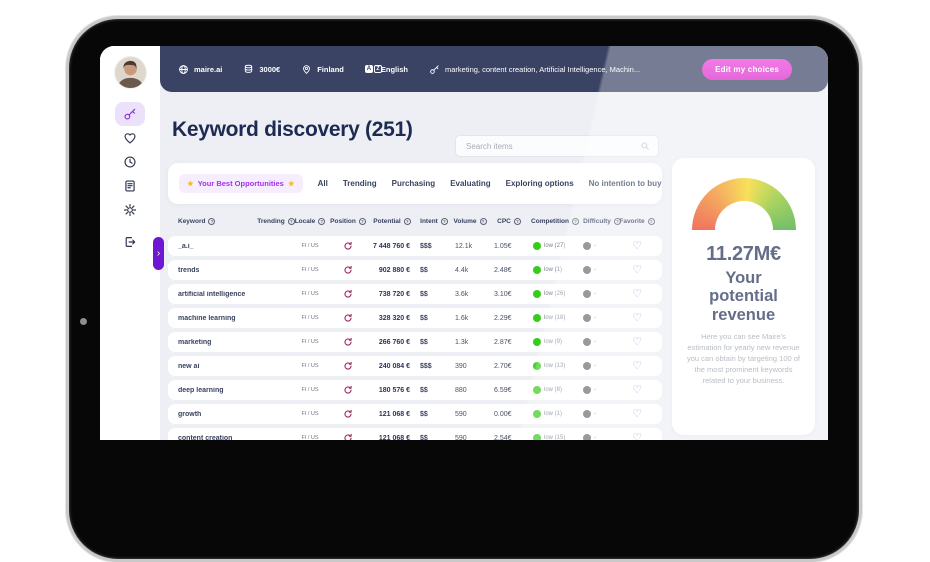  I want to click on competition-cell: low (18), so click(555, 318).